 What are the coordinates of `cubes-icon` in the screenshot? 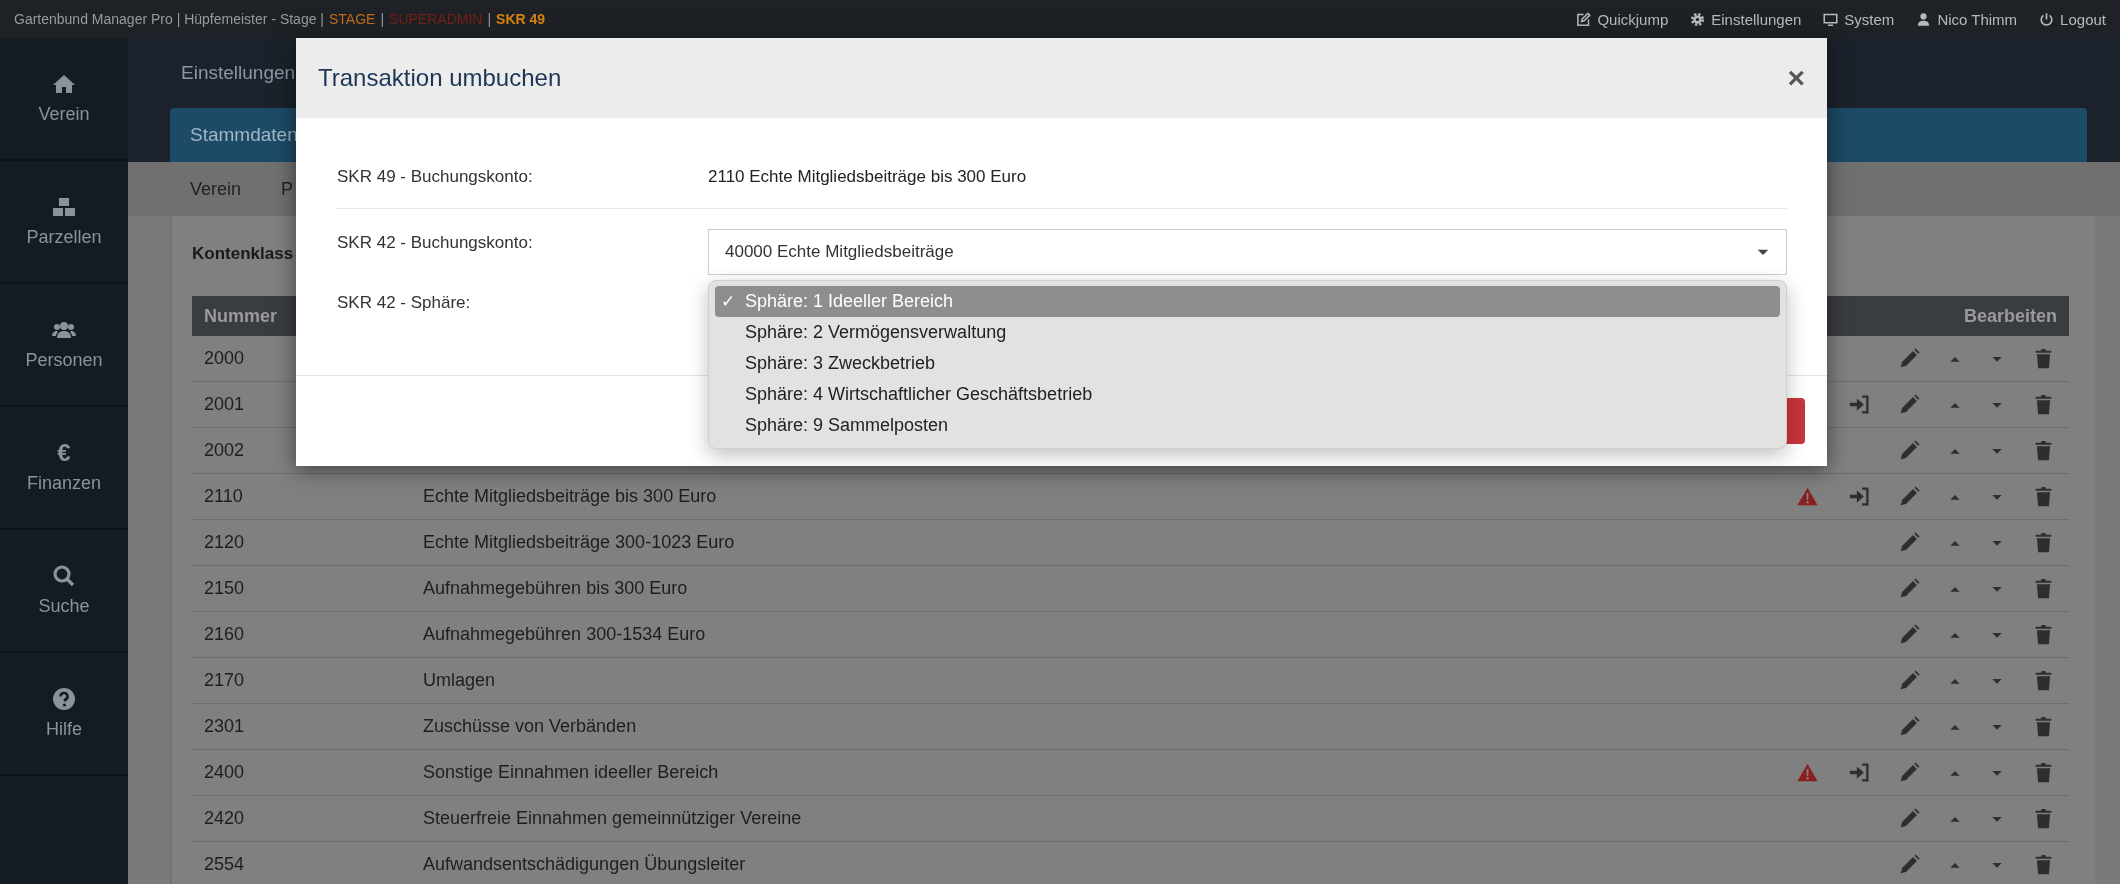 It's located at (64, 207).